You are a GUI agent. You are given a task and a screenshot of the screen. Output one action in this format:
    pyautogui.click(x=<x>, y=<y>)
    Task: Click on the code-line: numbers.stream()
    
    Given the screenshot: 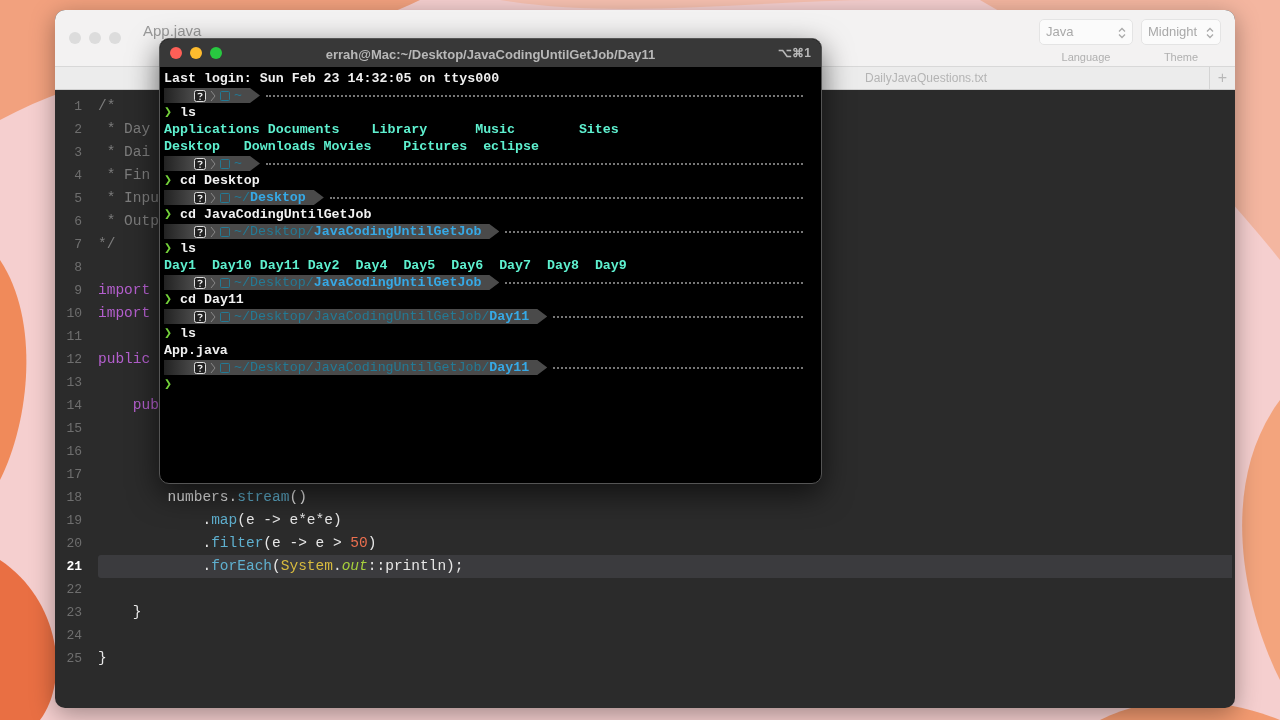 What is the action you would take?
    pyautogui.click(x=236, y=497)
    